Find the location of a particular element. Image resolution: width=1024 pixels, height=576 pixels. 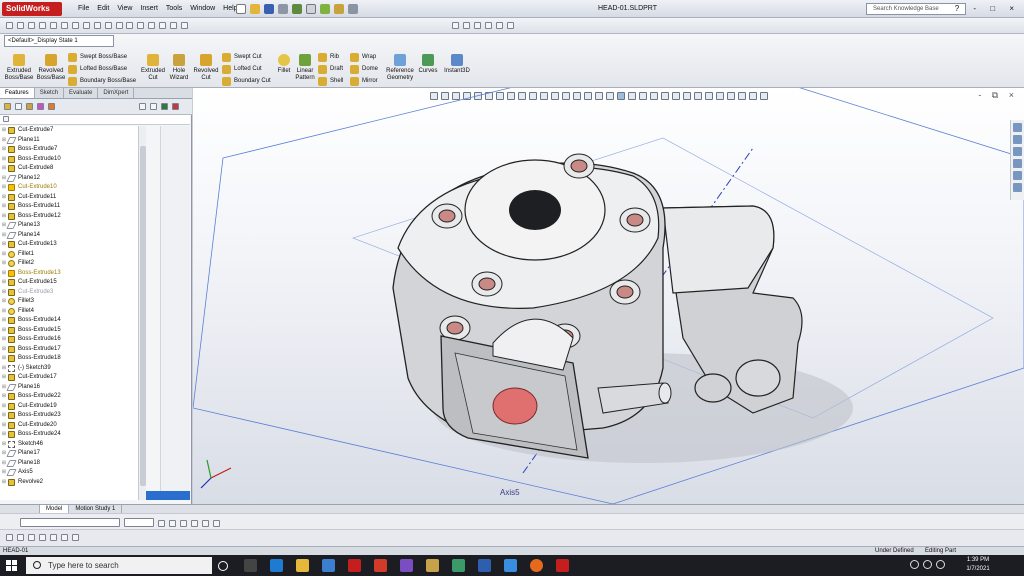

tree-item: ⊞ Plane16 is located at coordinates (69, 388).